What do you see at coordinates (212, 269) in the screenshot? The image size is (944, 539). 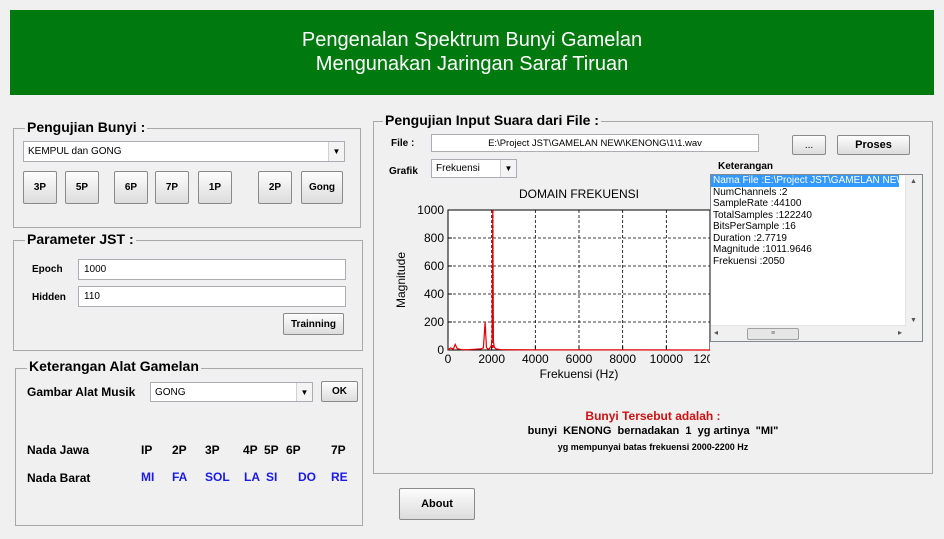 I see `epoch-field: 1000` at bounding box center [212, 269].